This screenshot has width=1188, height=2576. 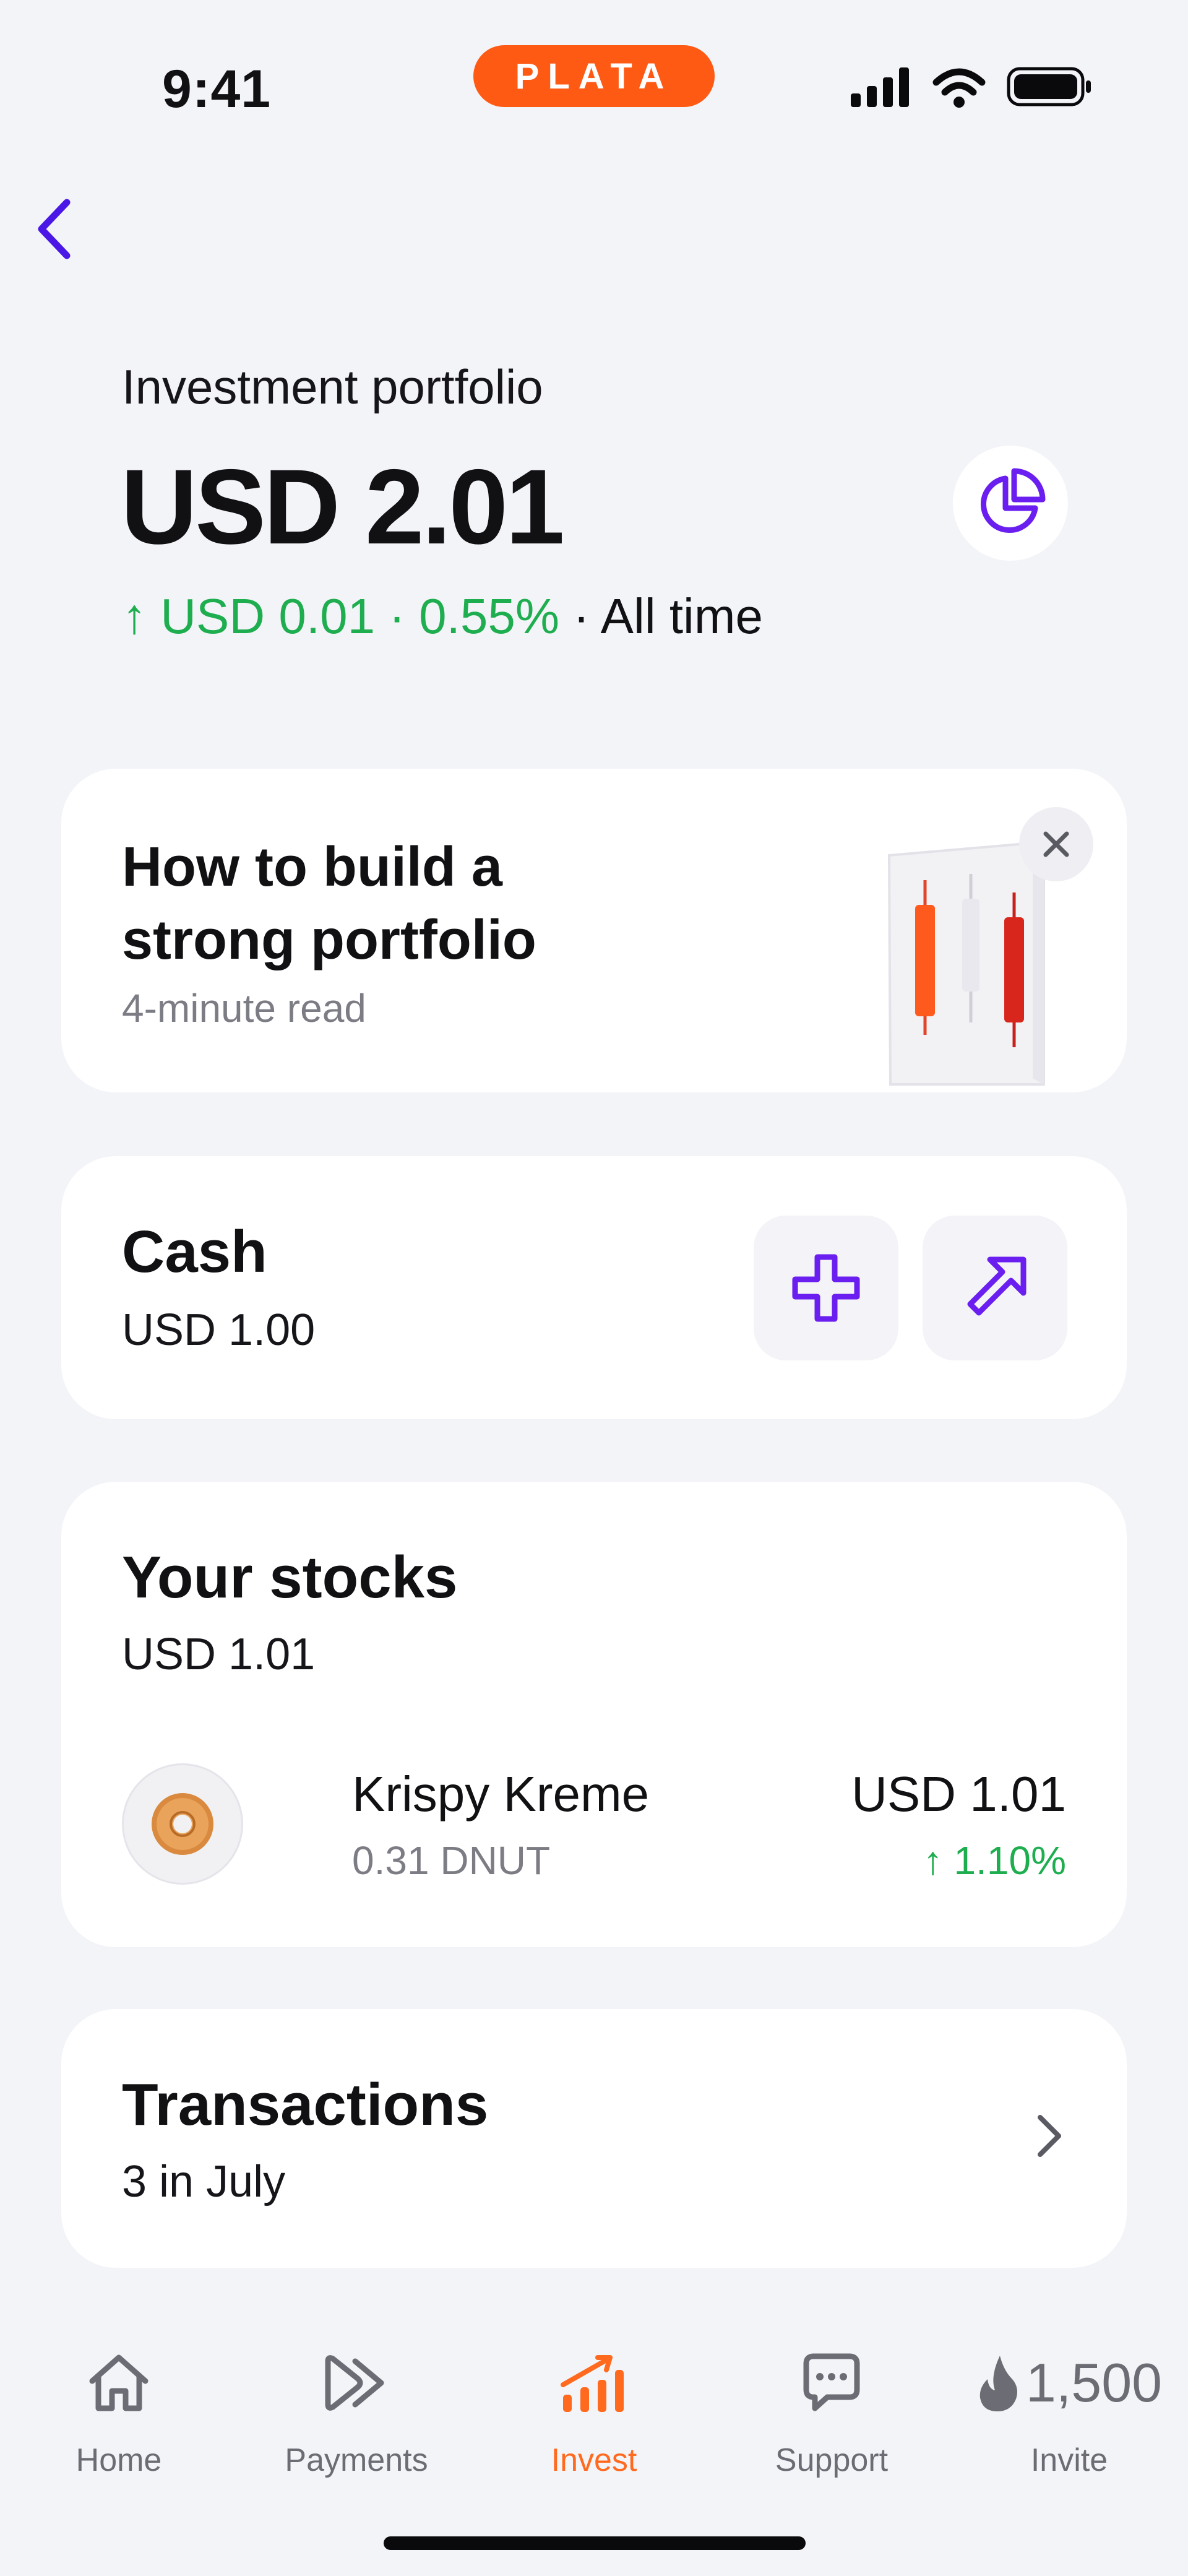 What do you see at coordinates (244, 1008) in the screenshot?
I see `promo-subtitle: 4-minute read` at bounding box center [244, 1008].